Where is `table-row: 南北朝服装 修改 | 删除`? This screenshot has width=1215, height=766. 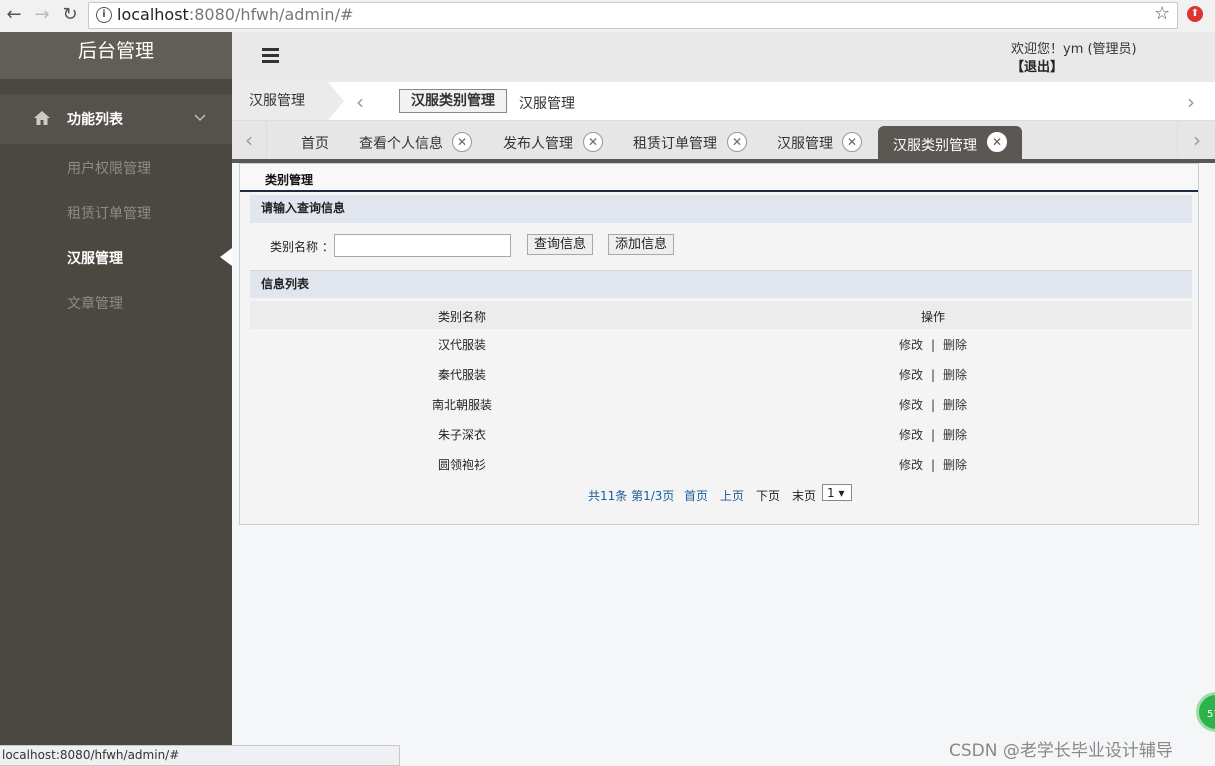
table-row: 南北朝服装 修改 | 删除 is located at coordinates (721, 411).